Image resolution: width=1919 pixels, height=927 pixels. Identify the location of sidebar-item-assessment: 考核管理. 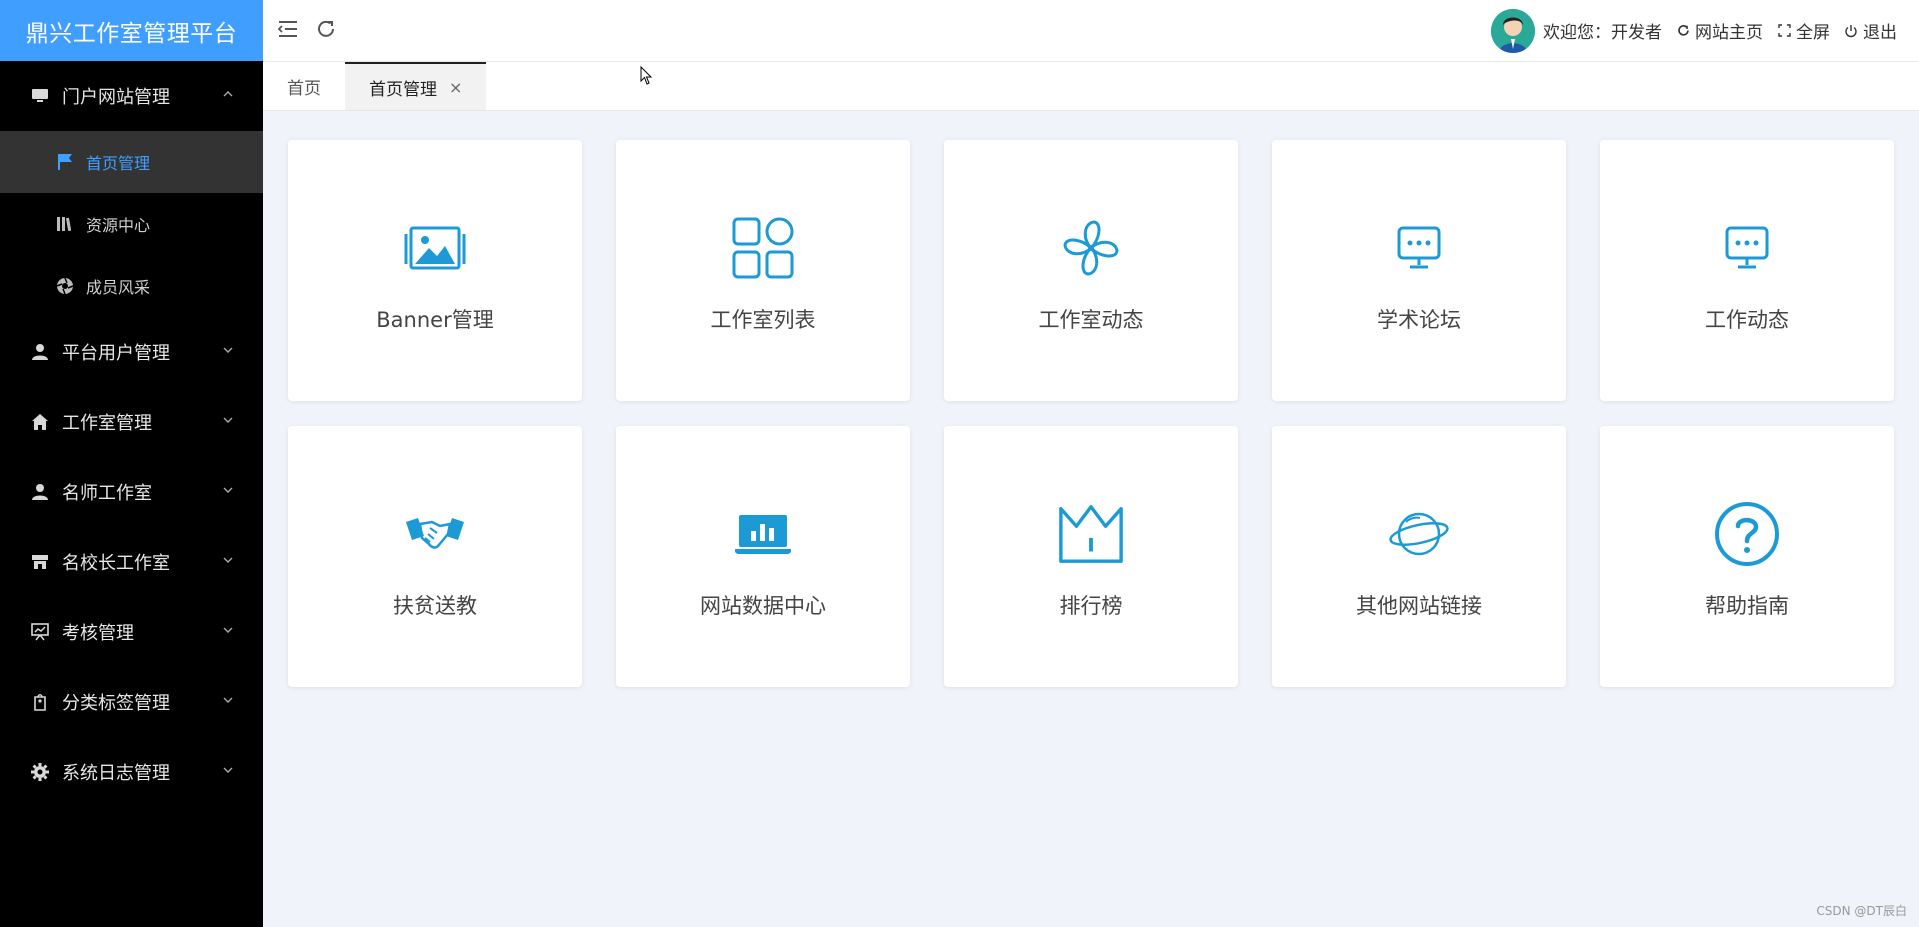
(131, 632).